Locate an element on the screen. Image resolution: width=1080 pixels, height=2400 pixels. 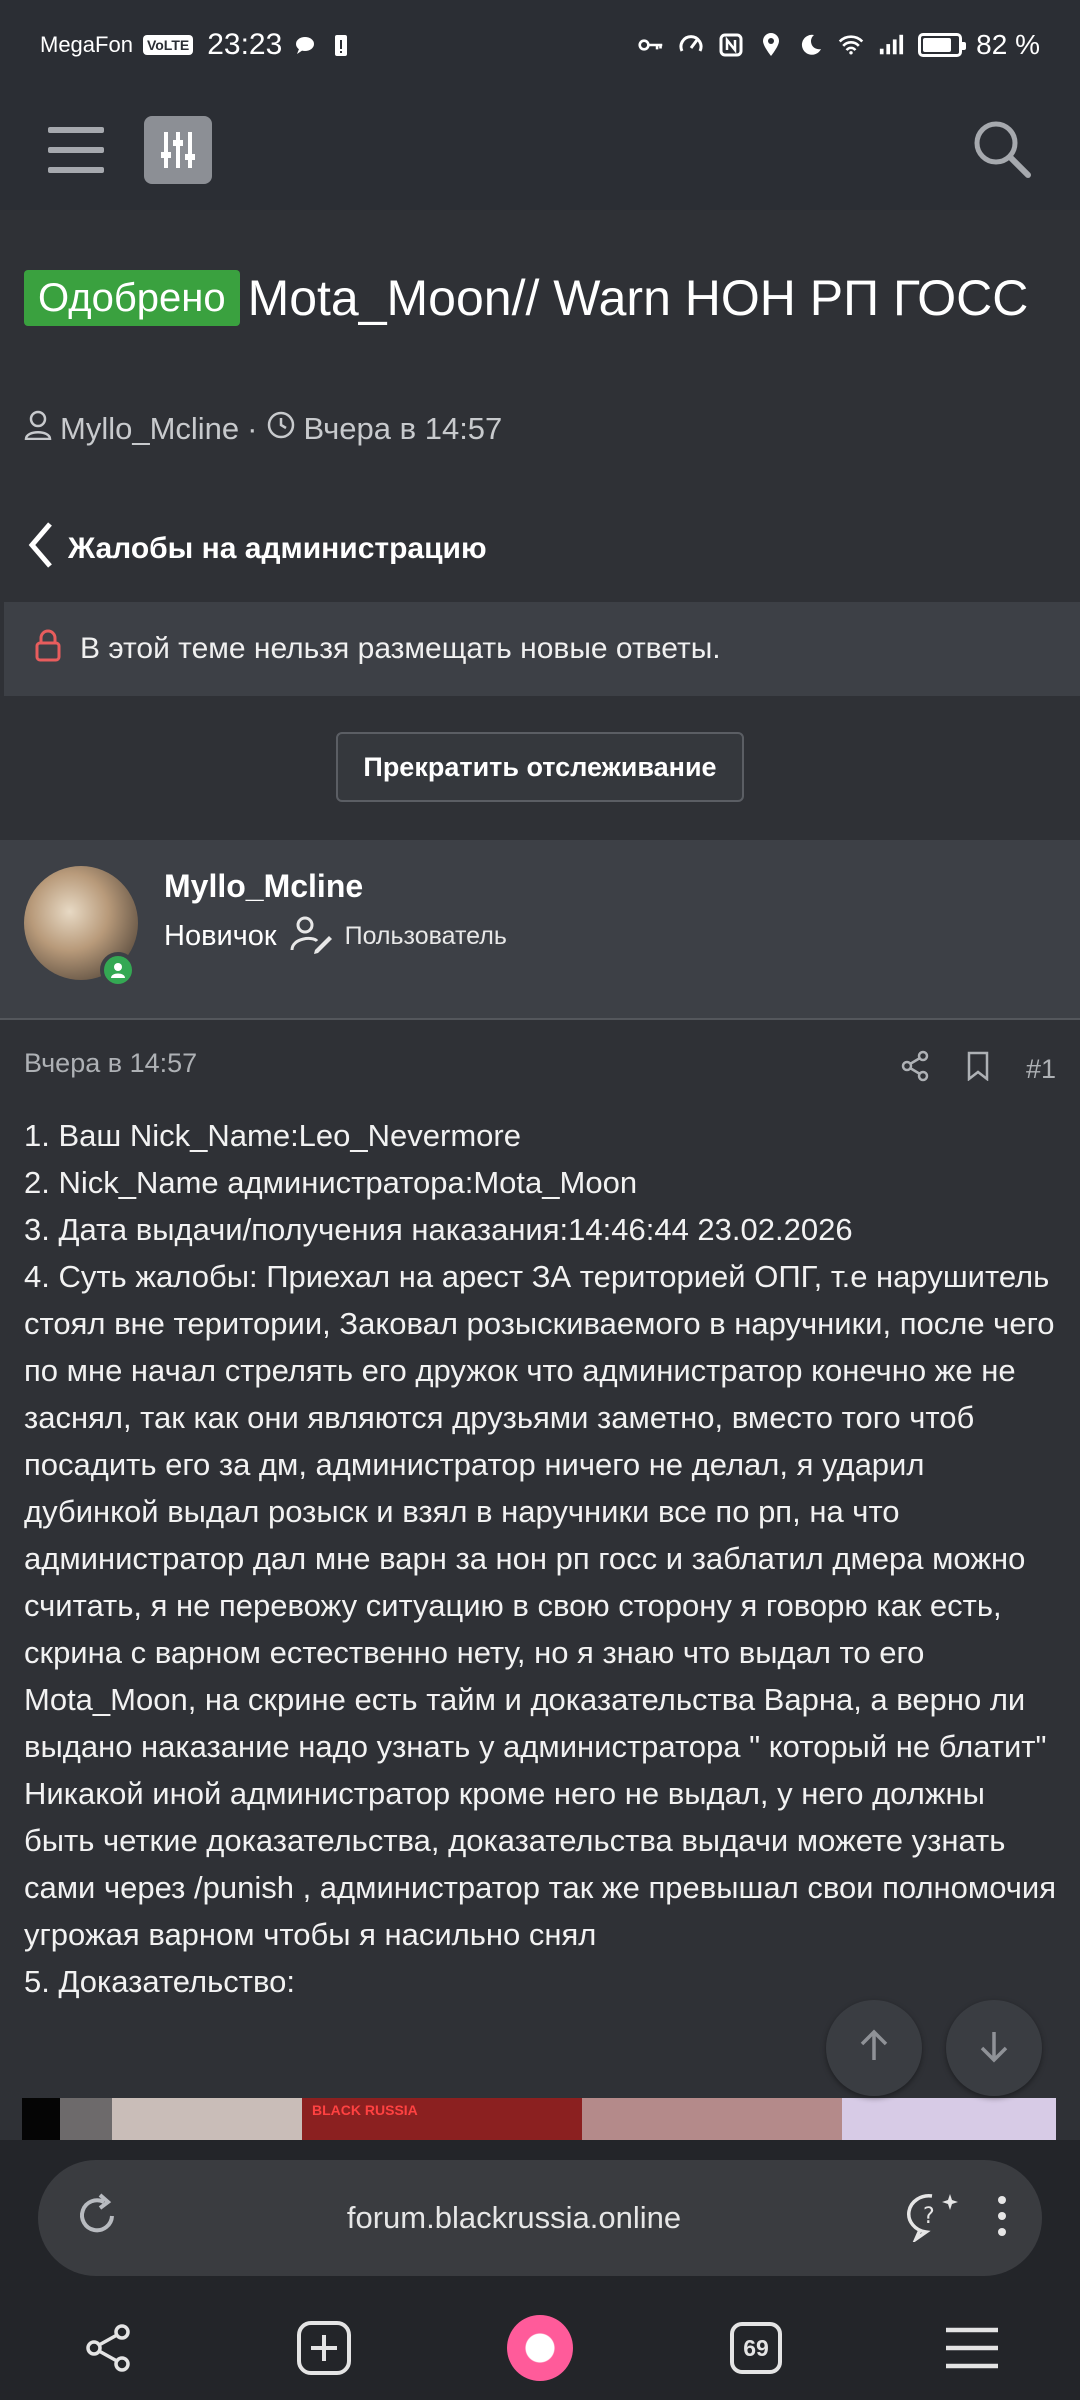
wifi-icon is located at coordinates (851, 45).